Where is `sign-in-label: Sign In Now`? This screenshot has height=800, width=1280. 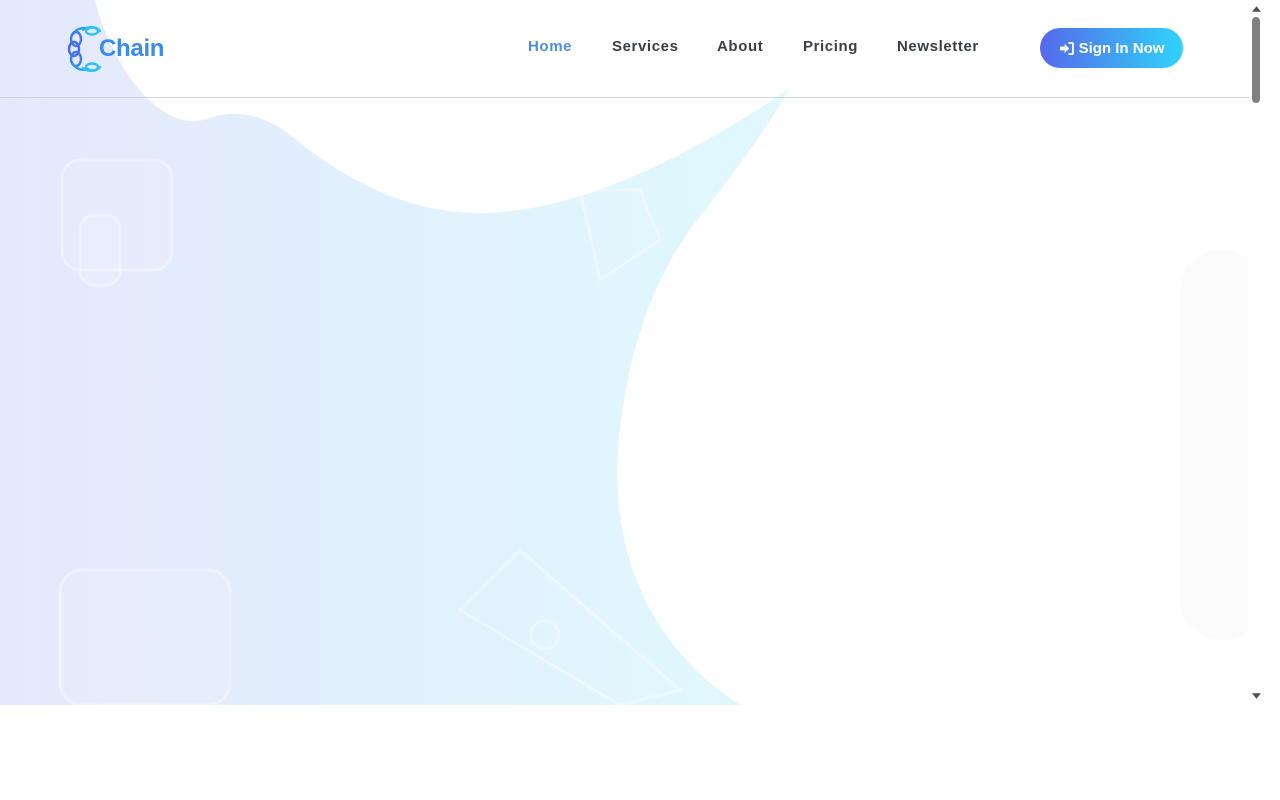 sign-in-label: Sign In Now is located at coordinates (1121, 48).